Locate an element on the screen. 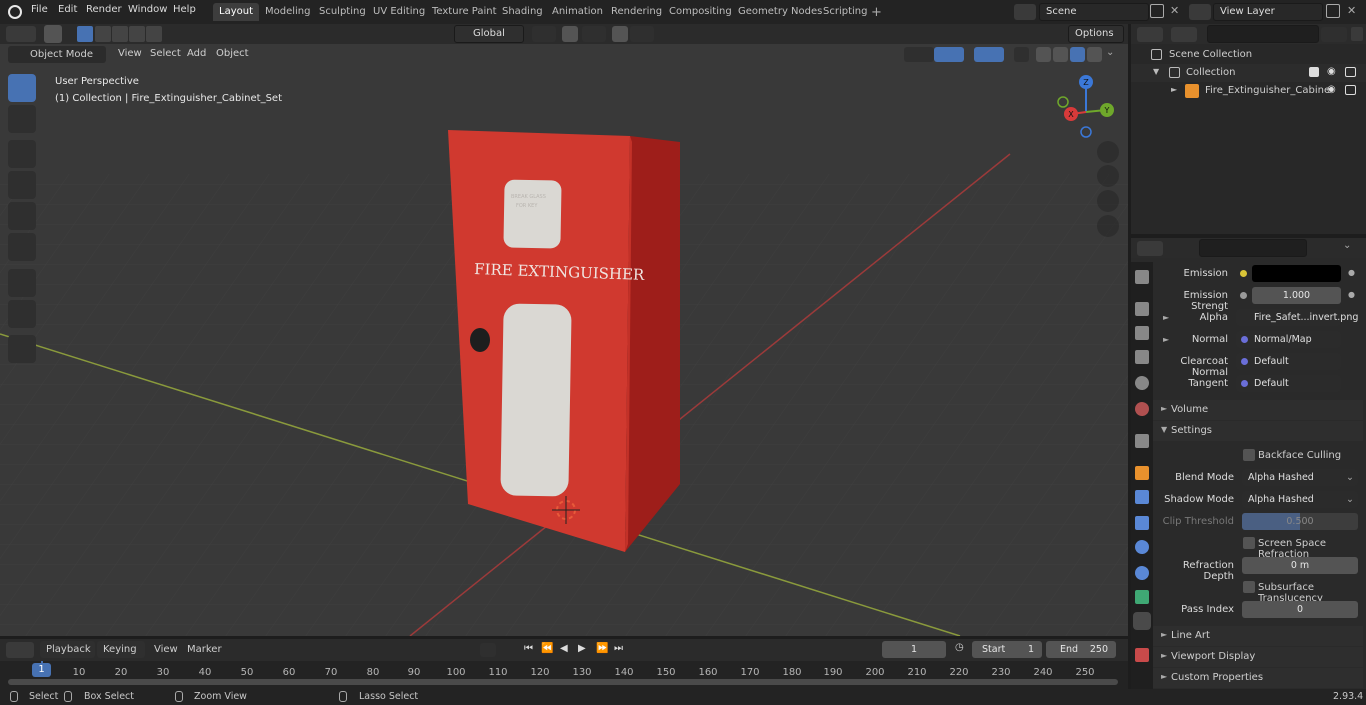 Image resolution: width=1366 pixels, height=705 pixels. shadow-mode-select: Alpha Hashed ⌄ is located at coordinates (1300, 499).